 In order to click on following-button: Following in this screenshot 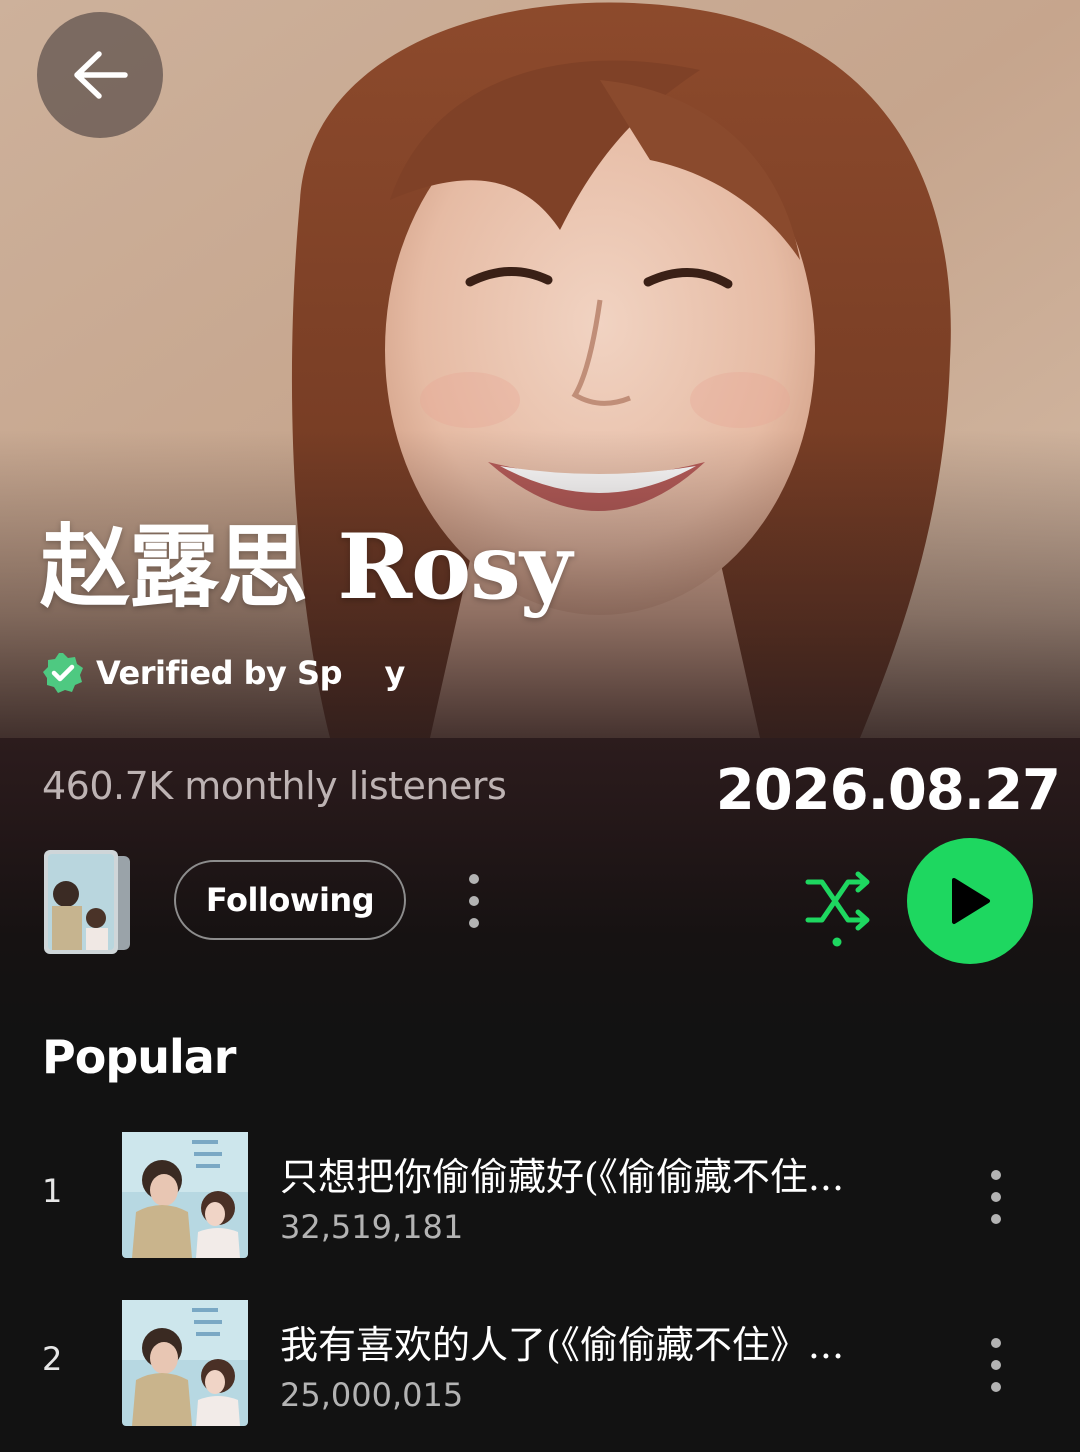, I will do `click(290, 900)`.